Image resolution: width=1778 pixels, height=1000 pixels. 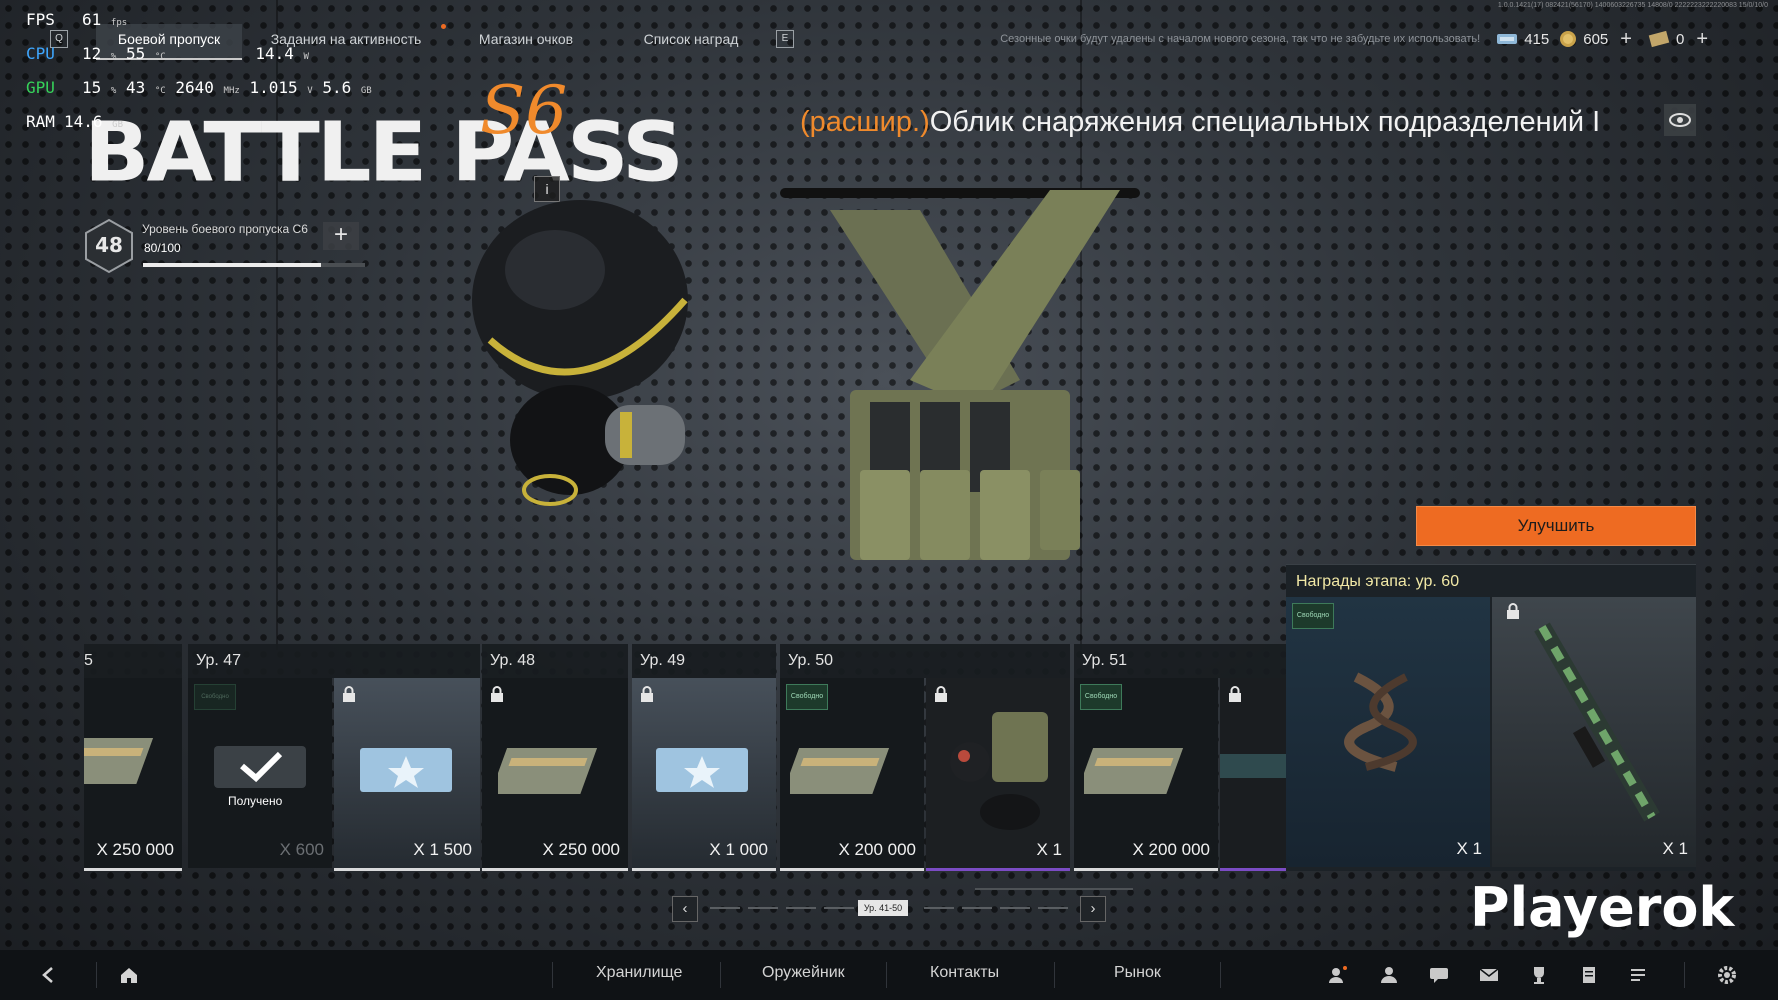 What do you see at coordinates (443, 26) in the screenshot?
I see `notification-dot` at bounding box center [443, 26].